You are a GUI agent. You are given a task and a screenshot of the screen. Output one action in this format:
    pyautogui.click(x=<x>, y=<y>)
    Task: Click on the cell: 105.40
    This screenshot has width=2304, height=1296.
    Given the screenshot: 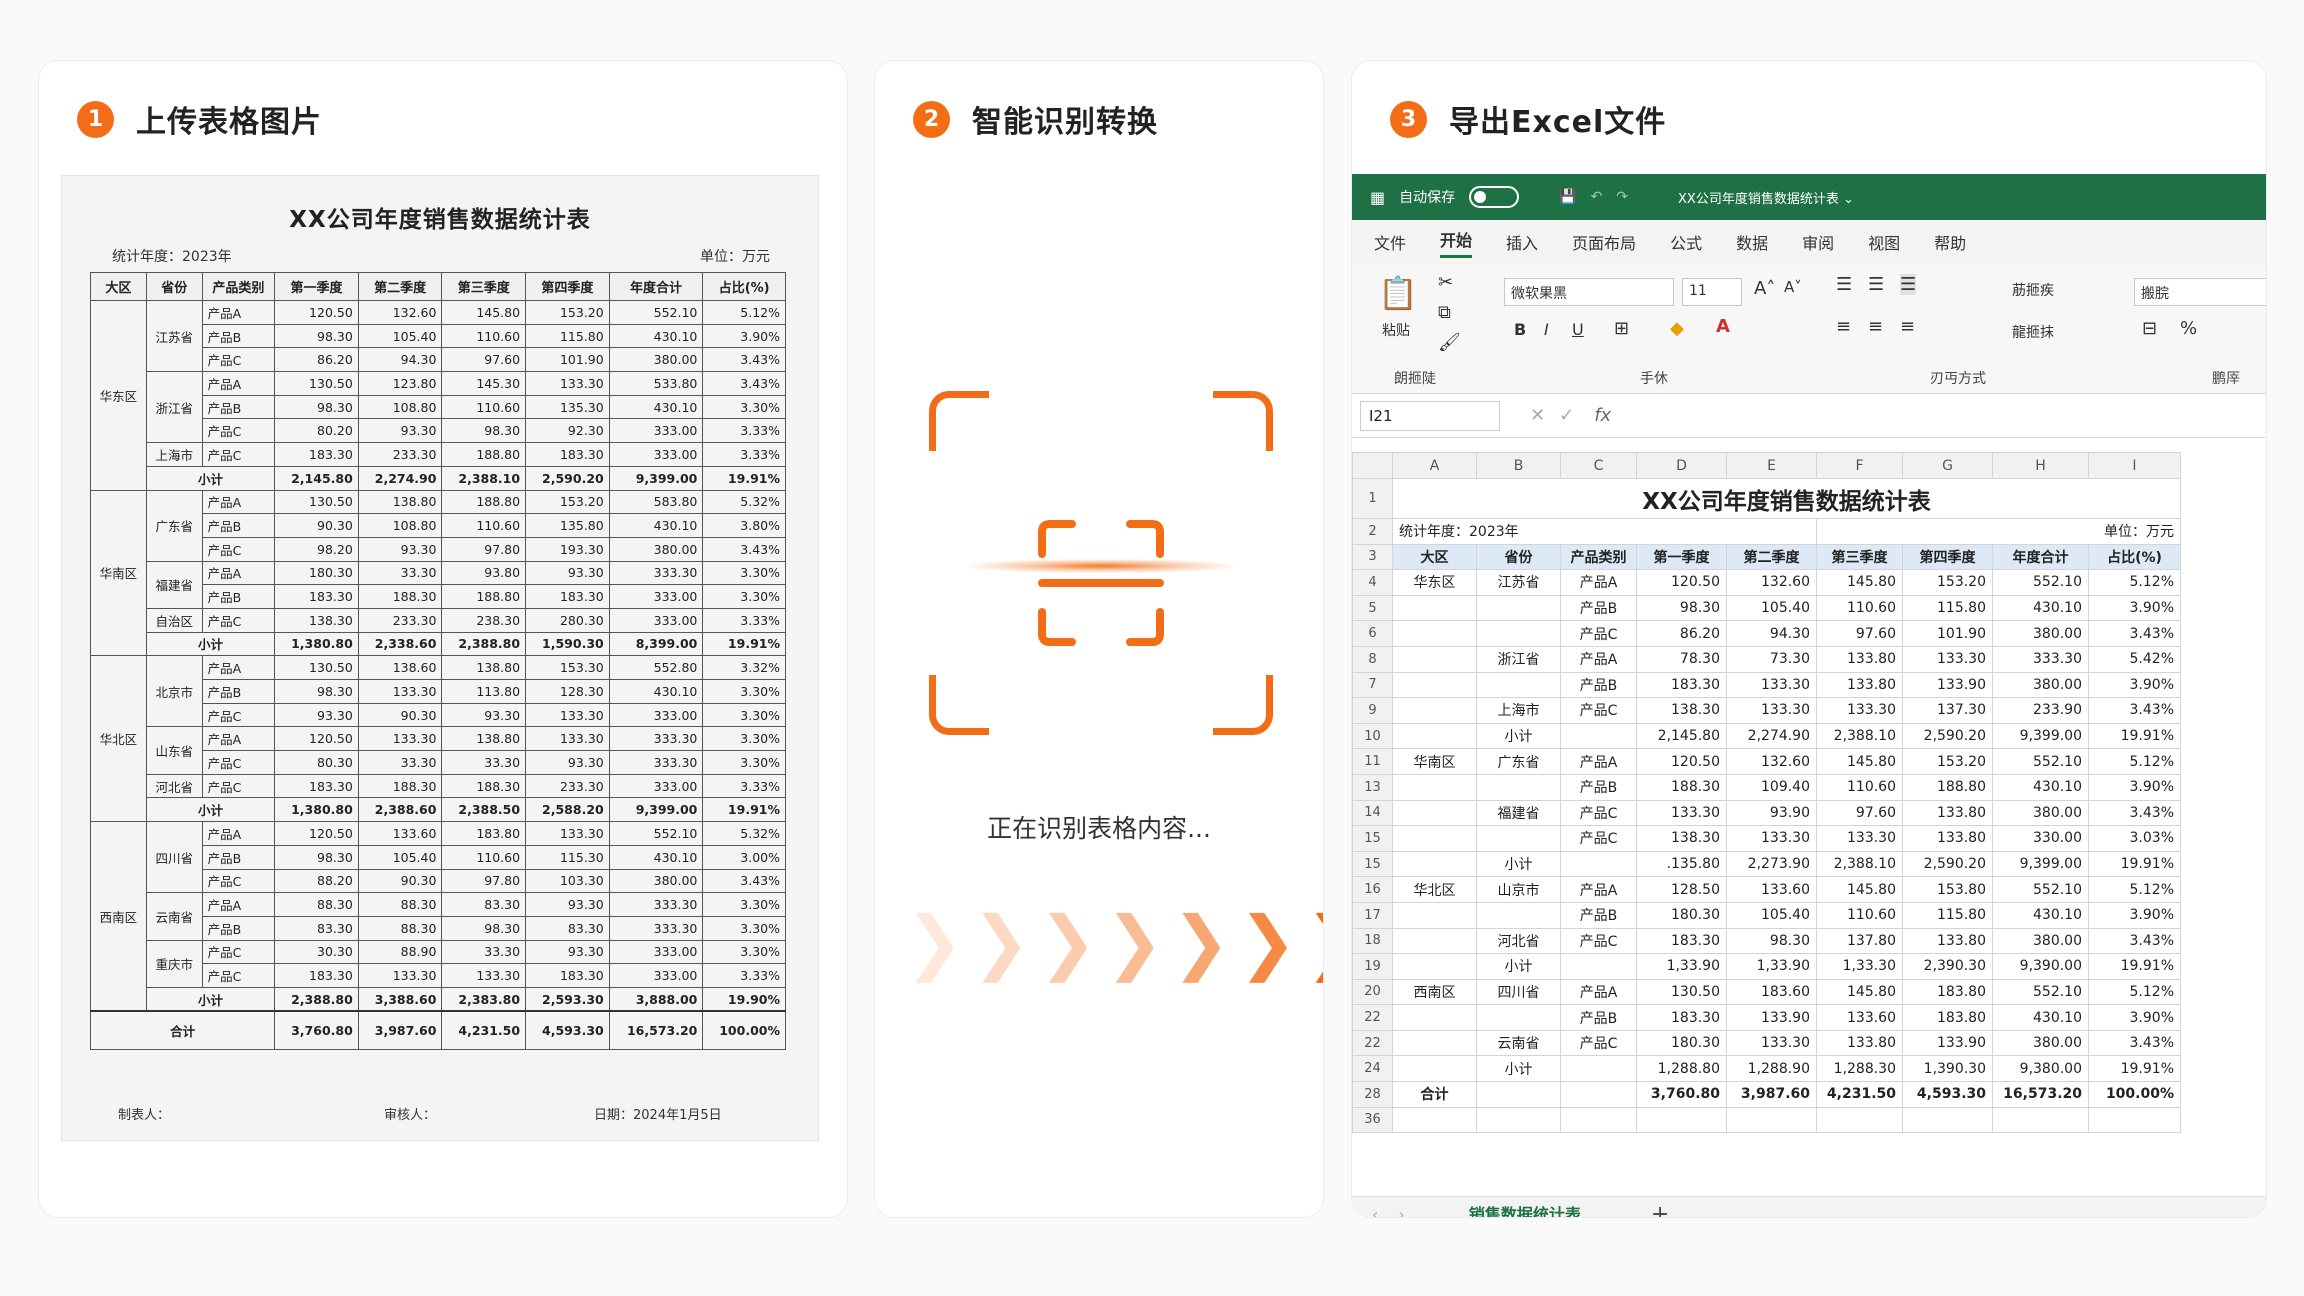 What is the action you would take?
    pyautogui.click(x=1771, y=915)
    